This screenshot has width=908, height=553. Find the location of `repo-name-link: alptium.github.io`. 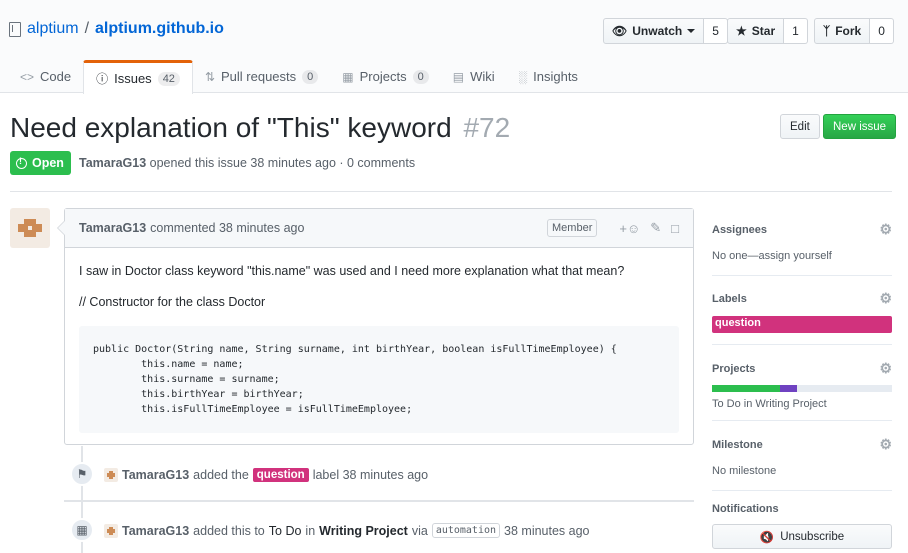

repo-name-link: alptium.github.io is located at coordinates (159, 29).